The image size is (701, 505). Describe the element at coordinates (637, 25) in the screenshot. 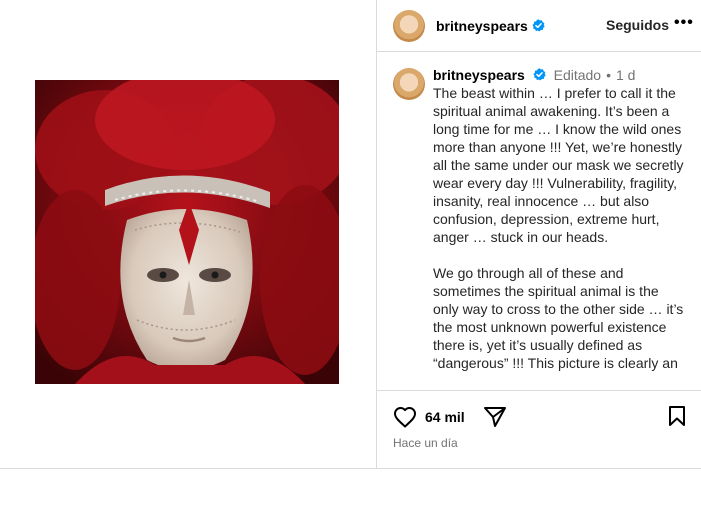

I see `following-button: Seguidos` at that location.